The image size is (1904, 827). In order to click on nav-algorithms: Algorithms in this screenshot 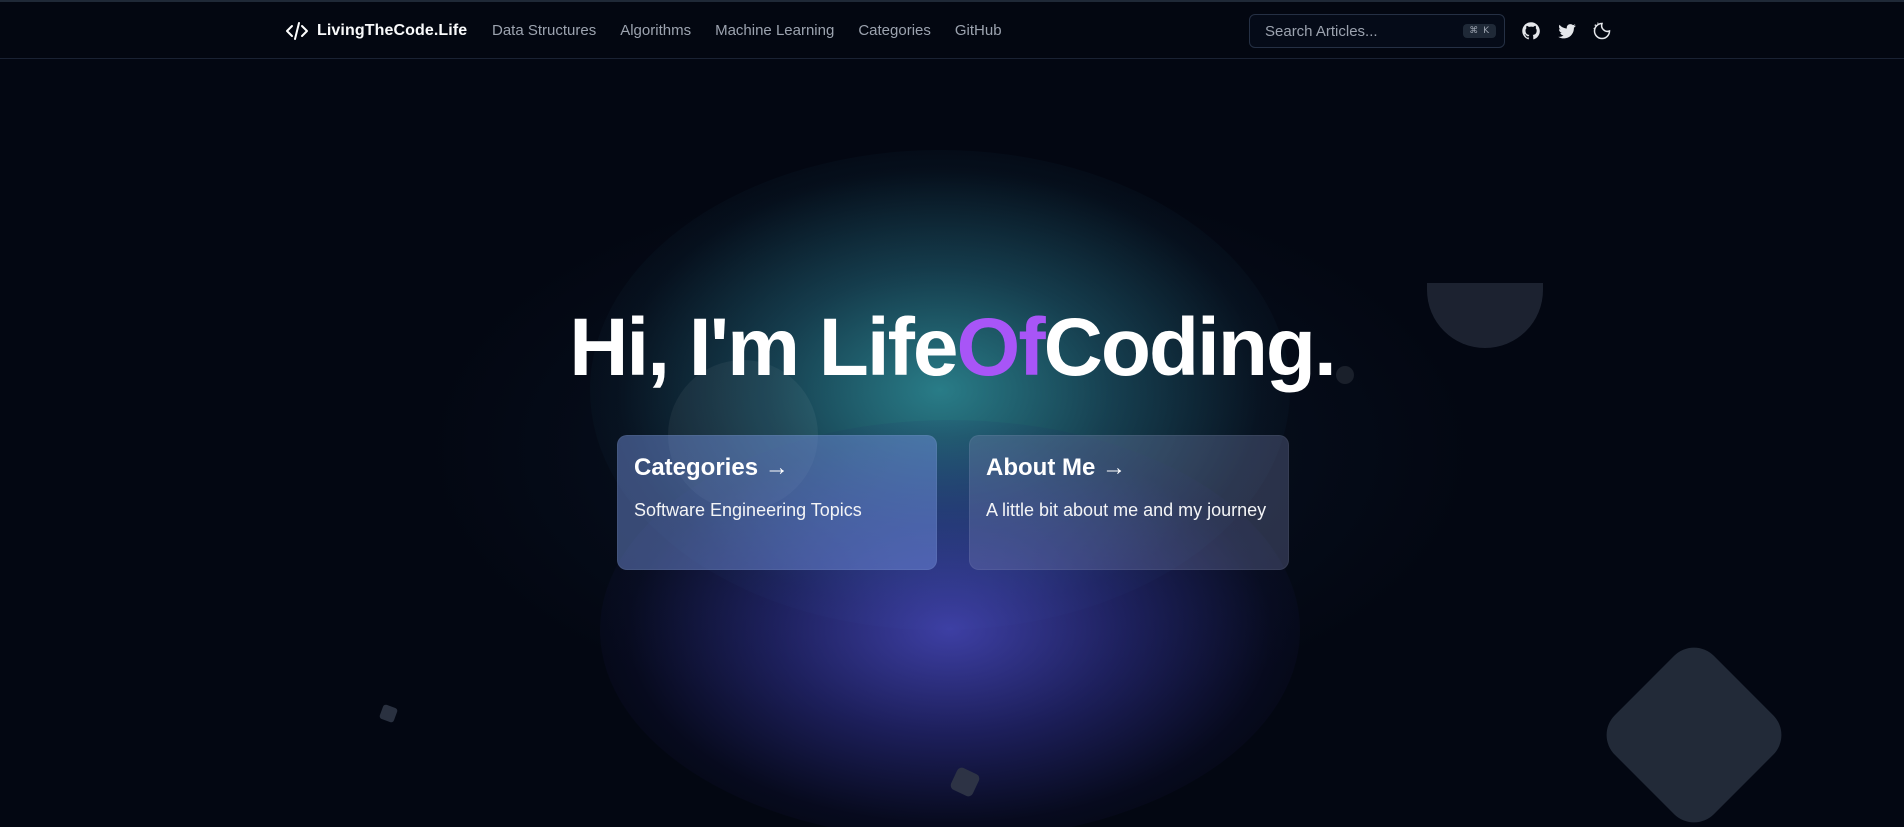, I will do `click(655, 30)`.